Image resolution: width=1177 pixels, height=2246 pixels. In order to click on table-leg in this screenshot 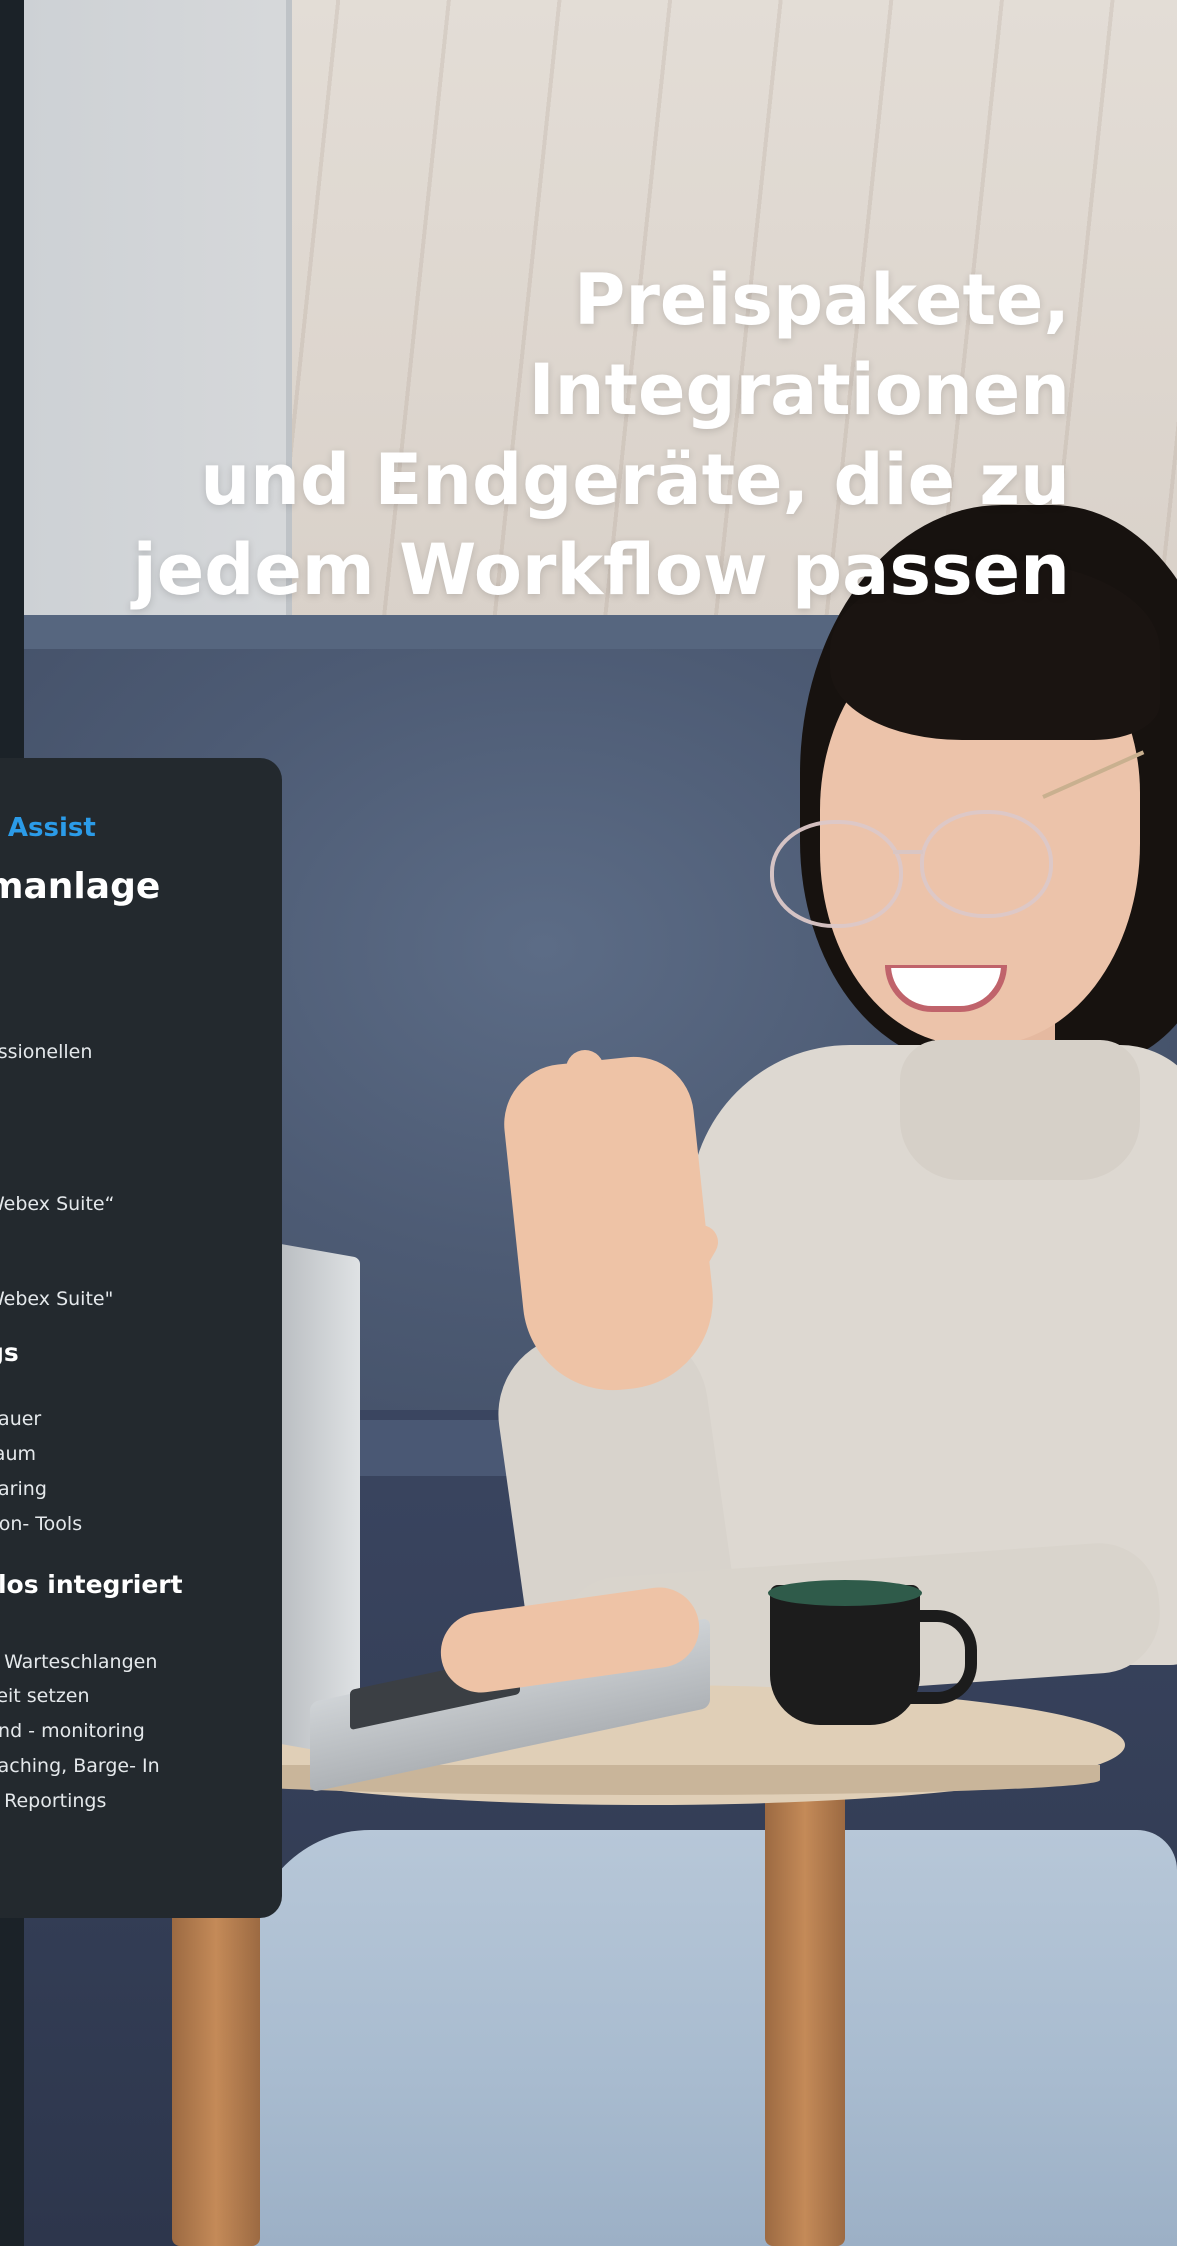, I will do `click(805, 2018)`.